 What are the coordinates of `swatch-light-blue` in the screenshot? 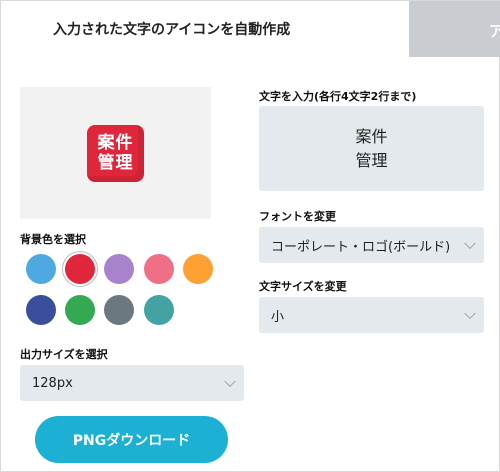 It's located at (41, 269).